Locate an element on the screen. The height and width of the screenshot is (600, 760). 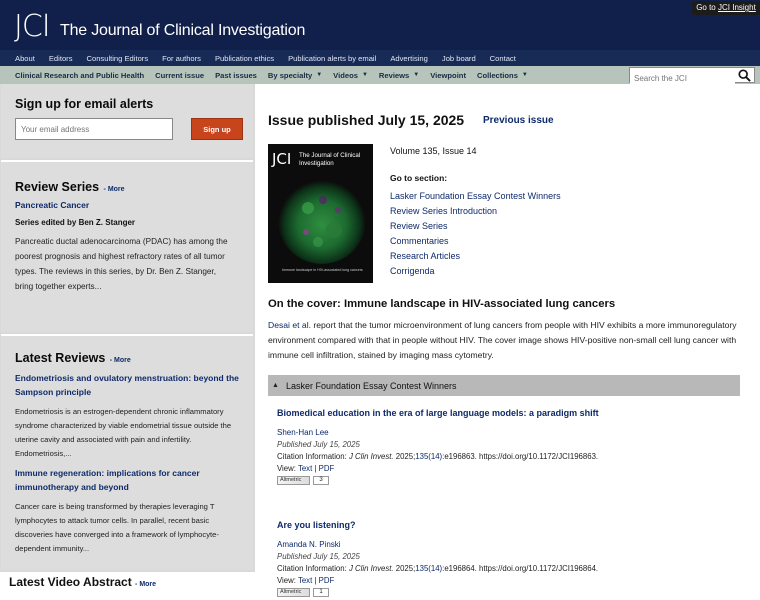
collapse-triangle-icon: ▲ is located at coordinates (275, 385).